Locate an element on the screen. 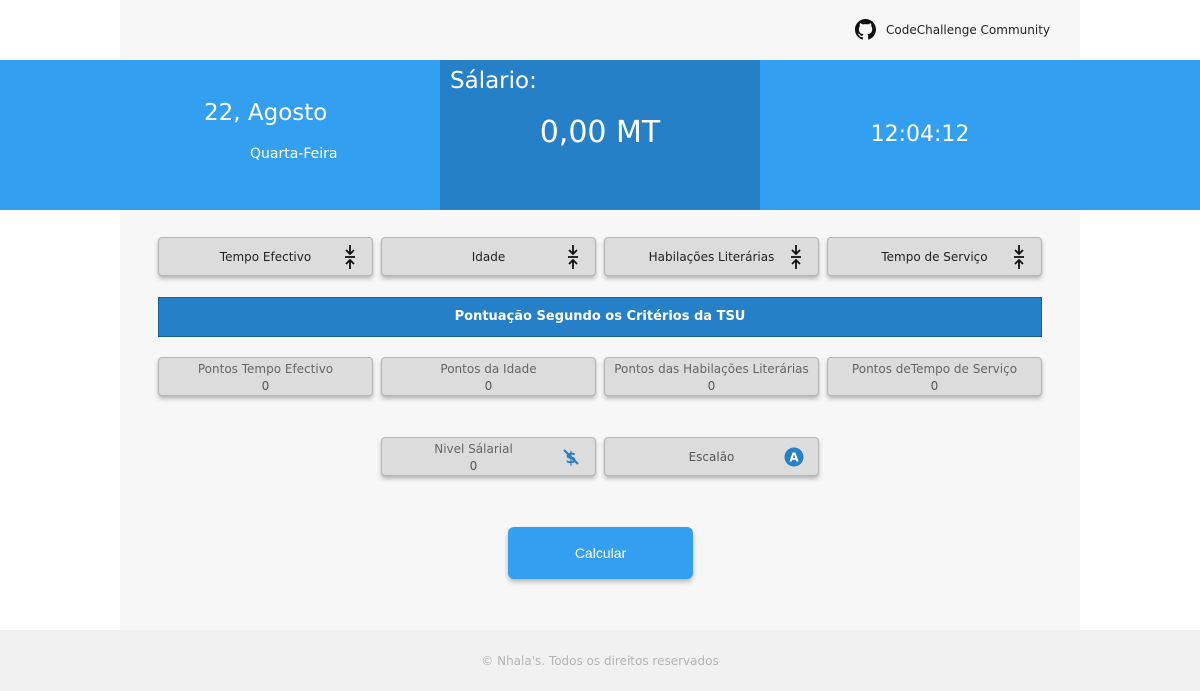  score-tempo-servico: Pontos deTempo de Serviço 0 is located at coordinates (934, 376).